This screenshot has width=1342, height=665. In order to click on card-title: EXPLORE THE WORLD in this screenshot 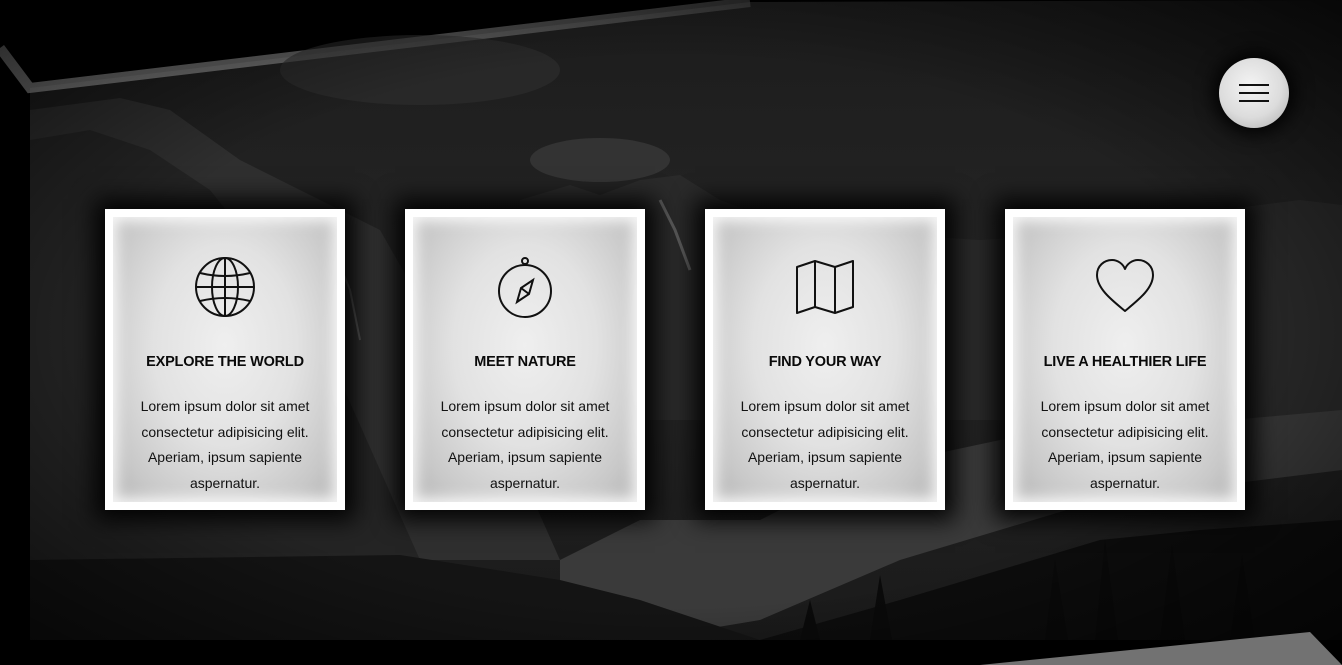, I will do `click(225, 362)`.